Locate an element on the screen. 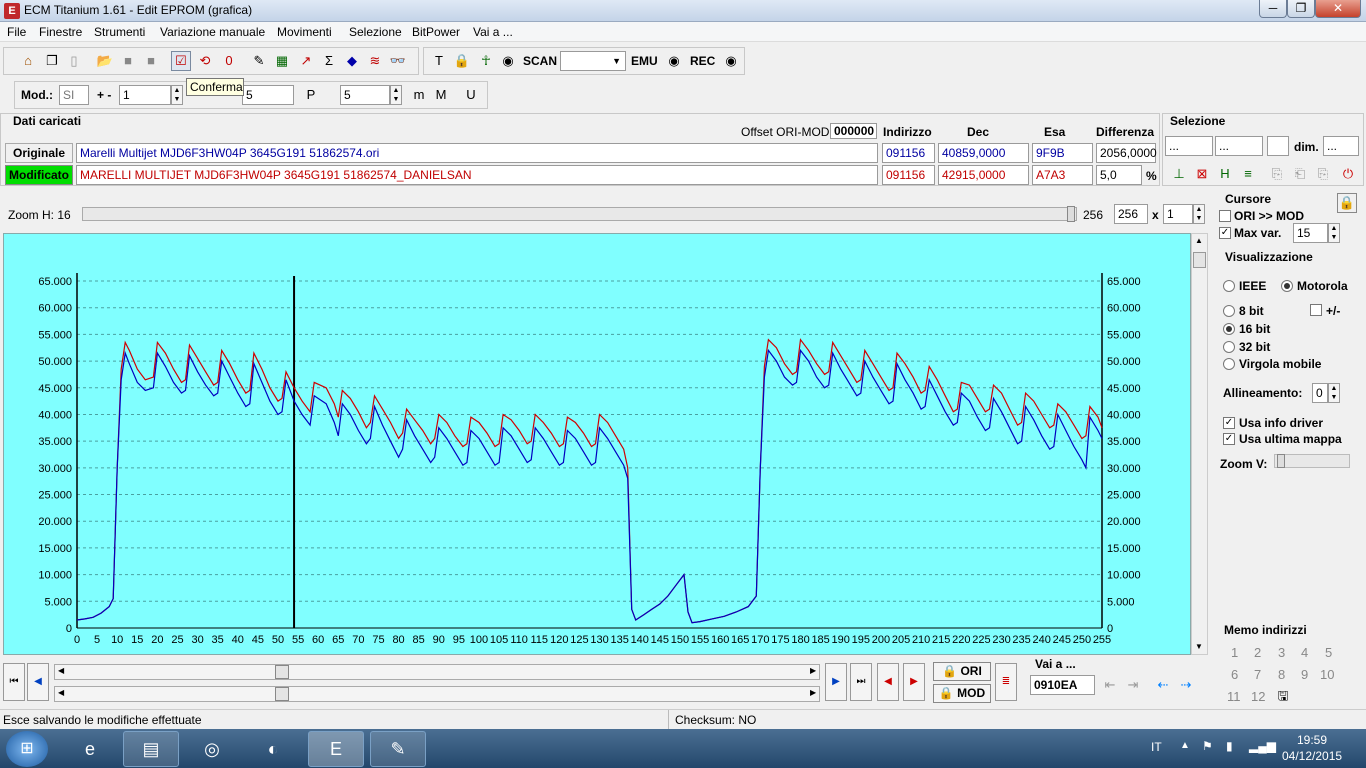 The height and width of the screenshot is (768, 1366). mod-value-field: SI is located at coordinates (74, 95).